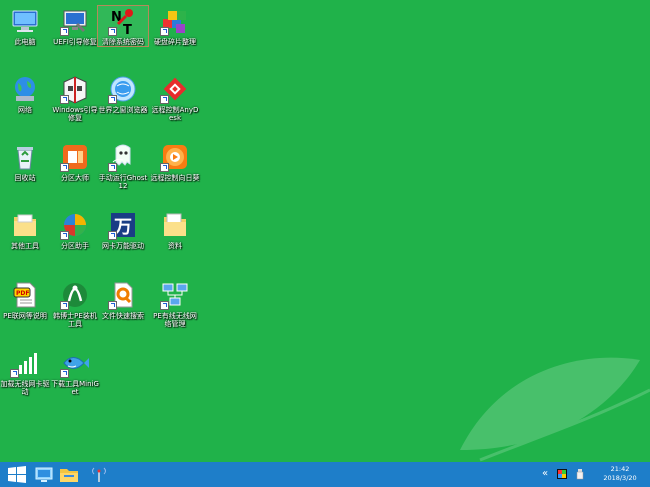 The height and width of the screenshot is (487, 650). I want to click on desktop-icon-label: 世界之窗浏览器, so click(123, 110).